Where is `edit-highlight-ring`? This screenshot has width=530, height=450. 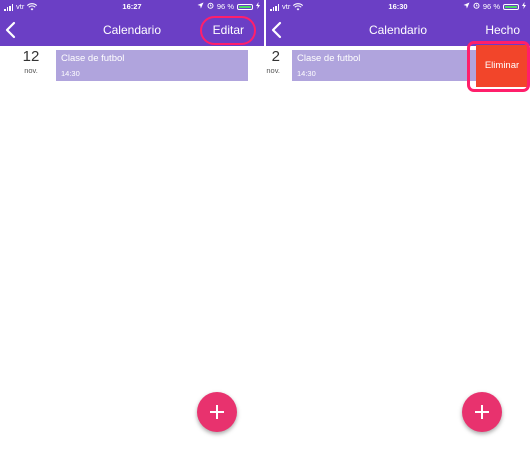 edit-highlight-ring is located at coordinates (228, 30).